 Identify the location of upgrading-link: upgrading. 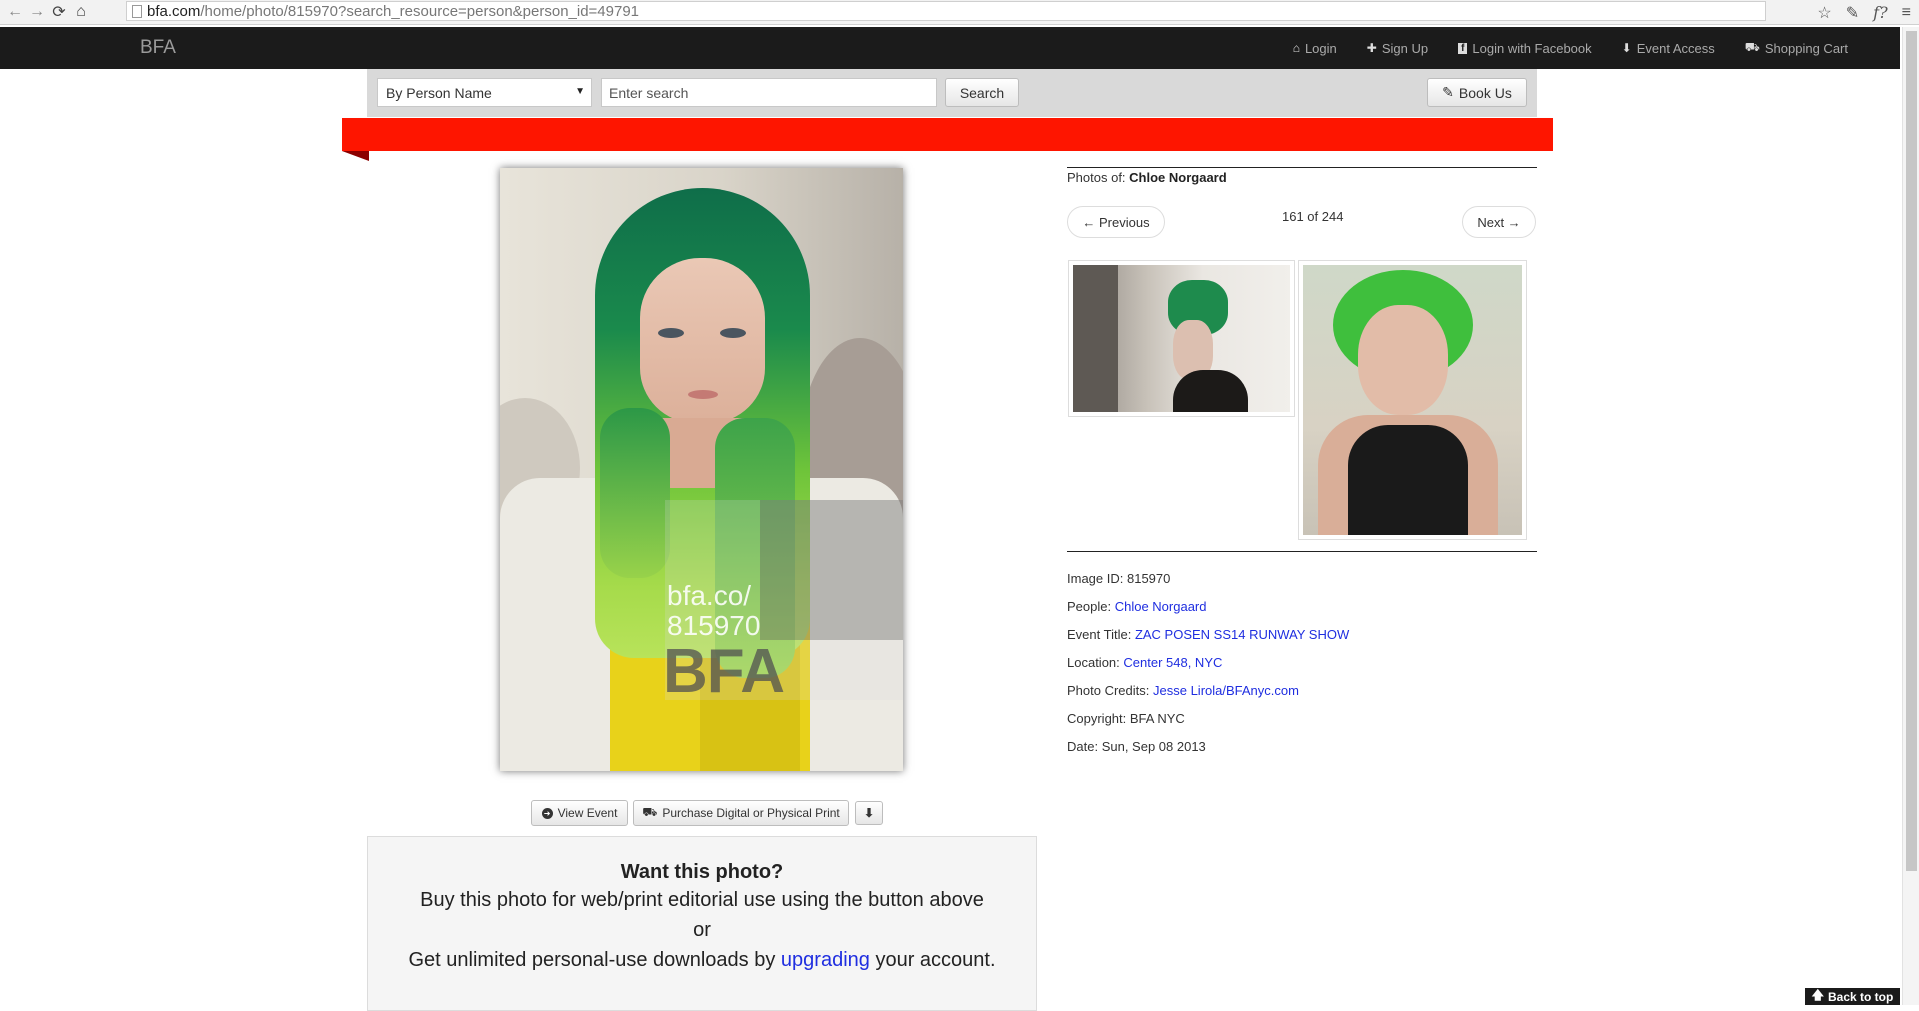
(825, 960).